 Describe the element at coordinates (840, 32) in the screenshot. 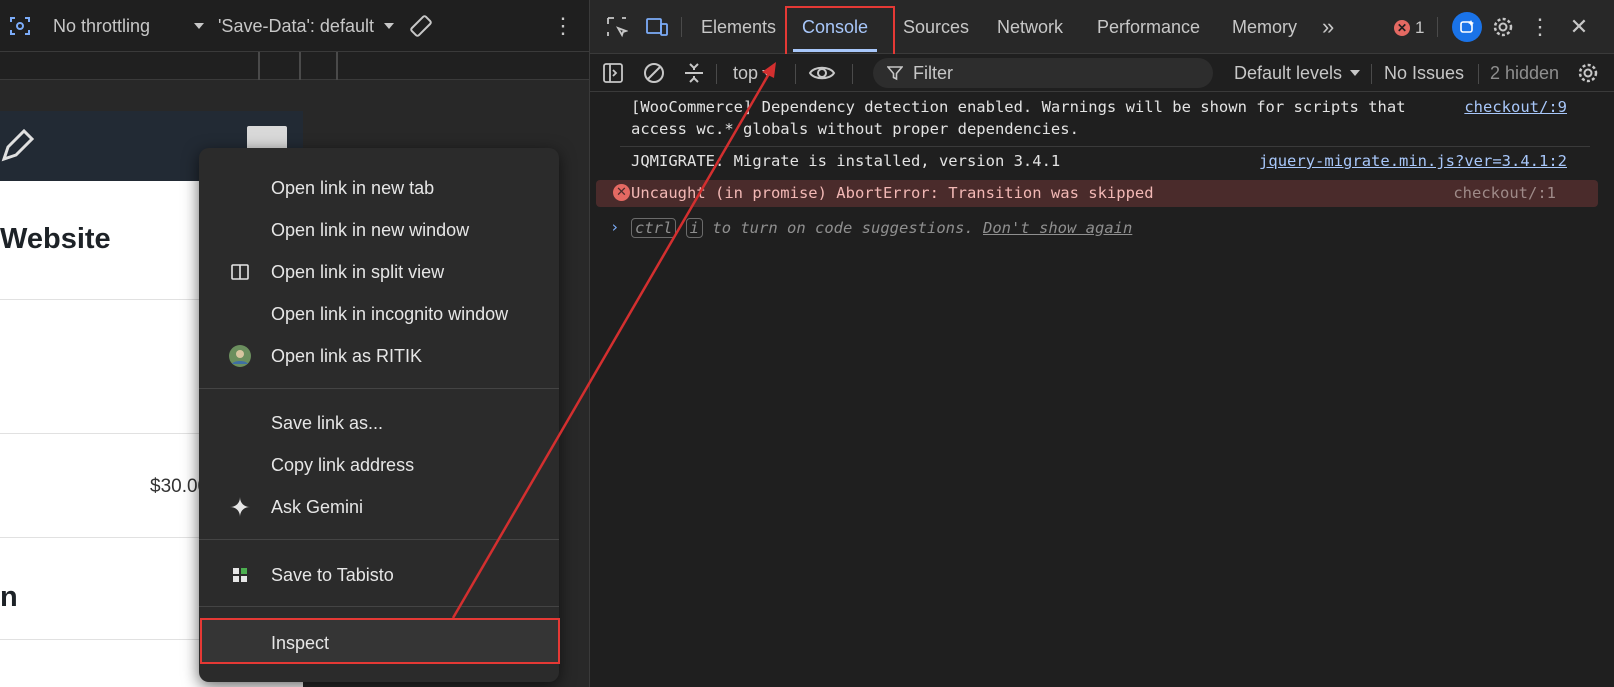

I see `console-tab-highlight` at that location.